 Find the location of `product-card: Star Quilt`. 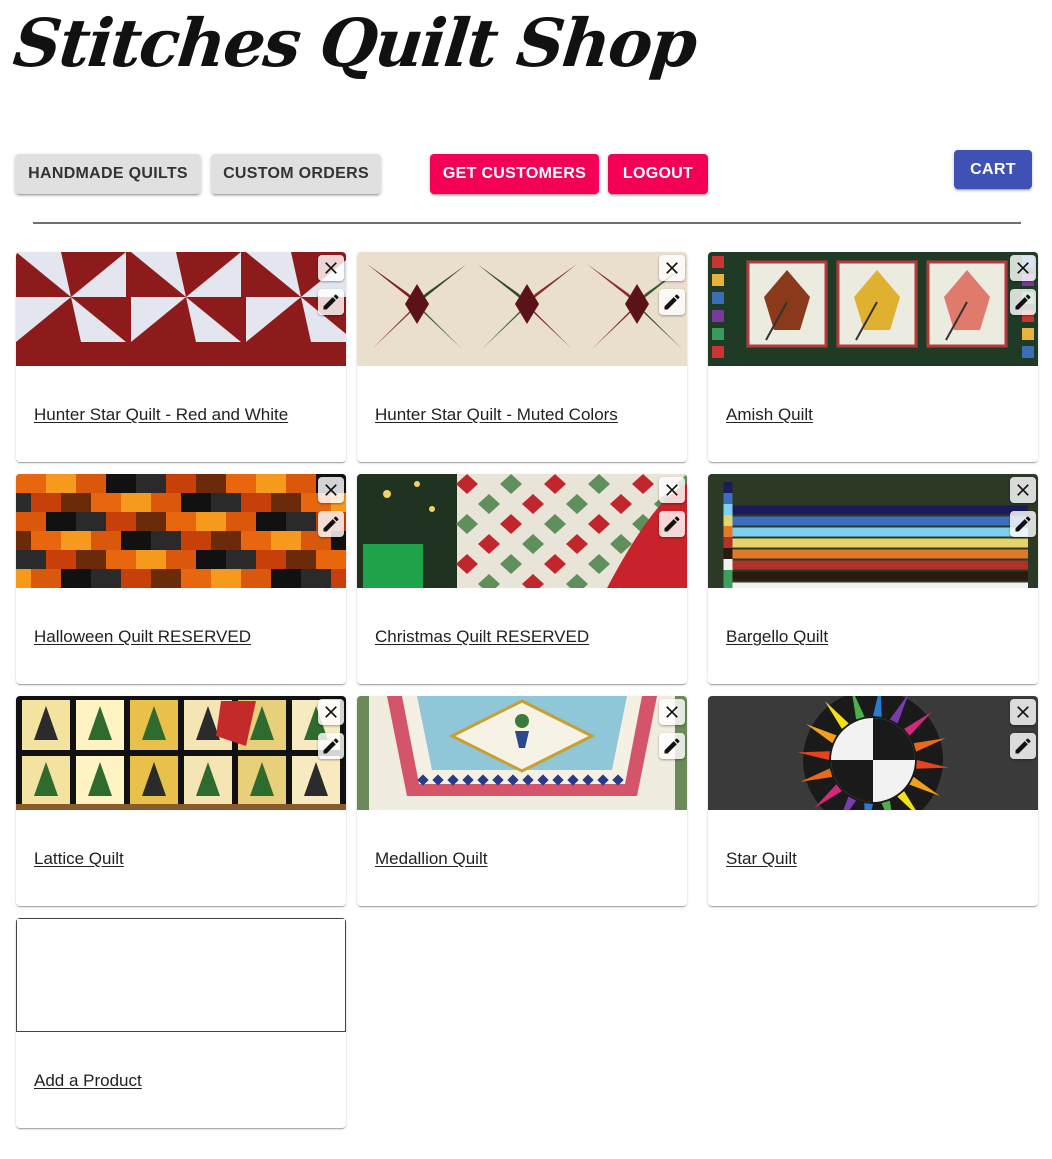

product-card: Star Quilt is located at coordinates (873, 801).